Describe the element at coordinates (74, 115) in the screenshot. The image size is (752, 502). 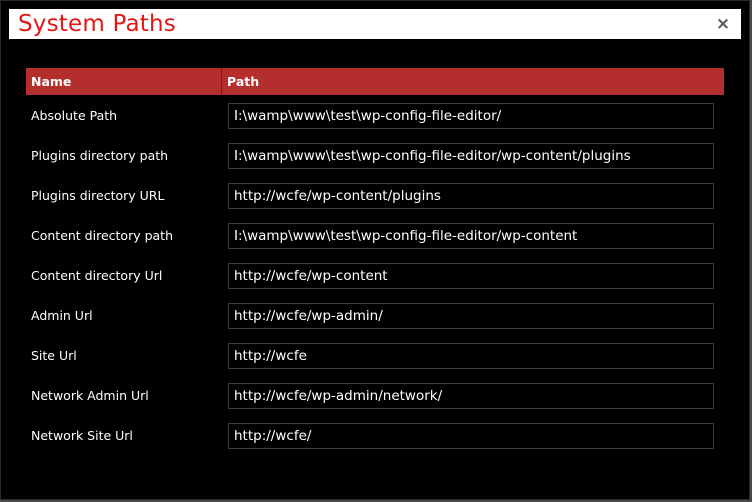
I see `row-label: Absolute Path` at that location.